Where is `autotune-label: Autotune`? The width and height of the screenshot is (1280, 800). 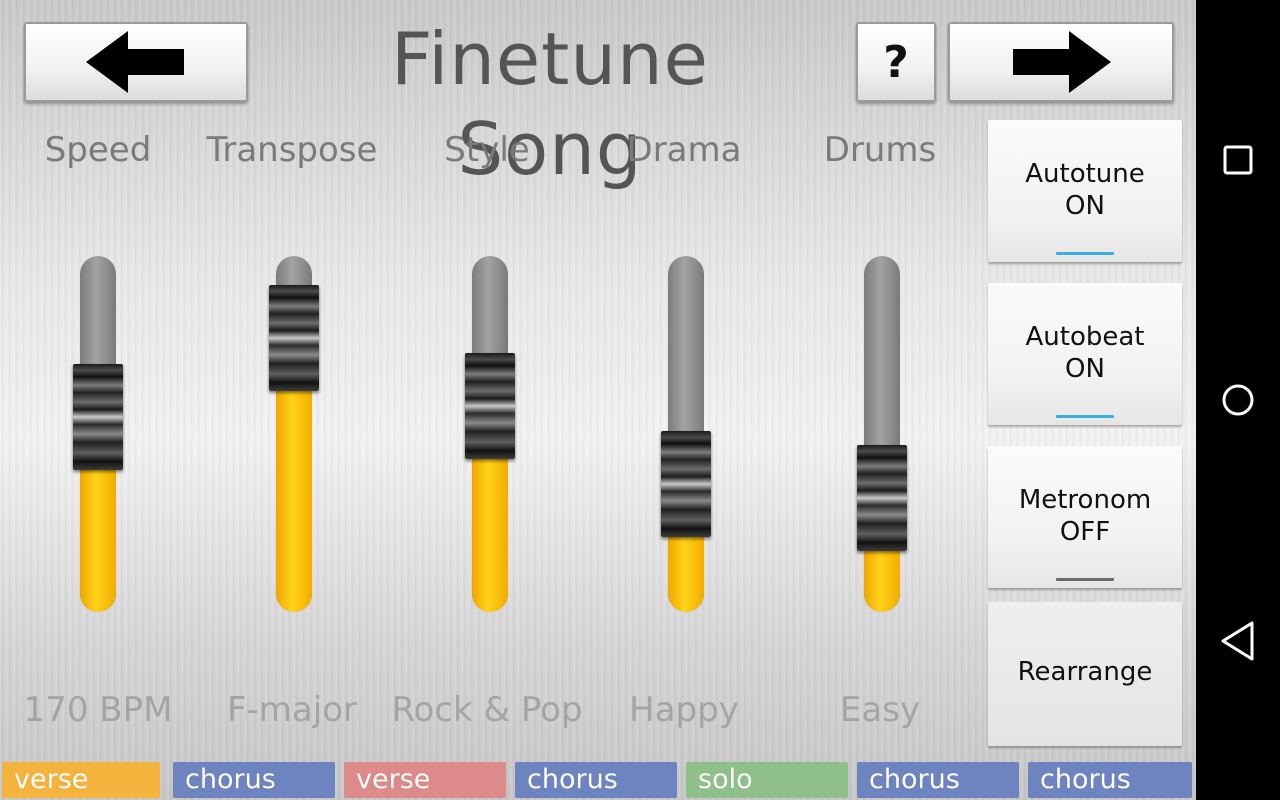
autotune-label: Autotune is located at coordinates (1085, 174).